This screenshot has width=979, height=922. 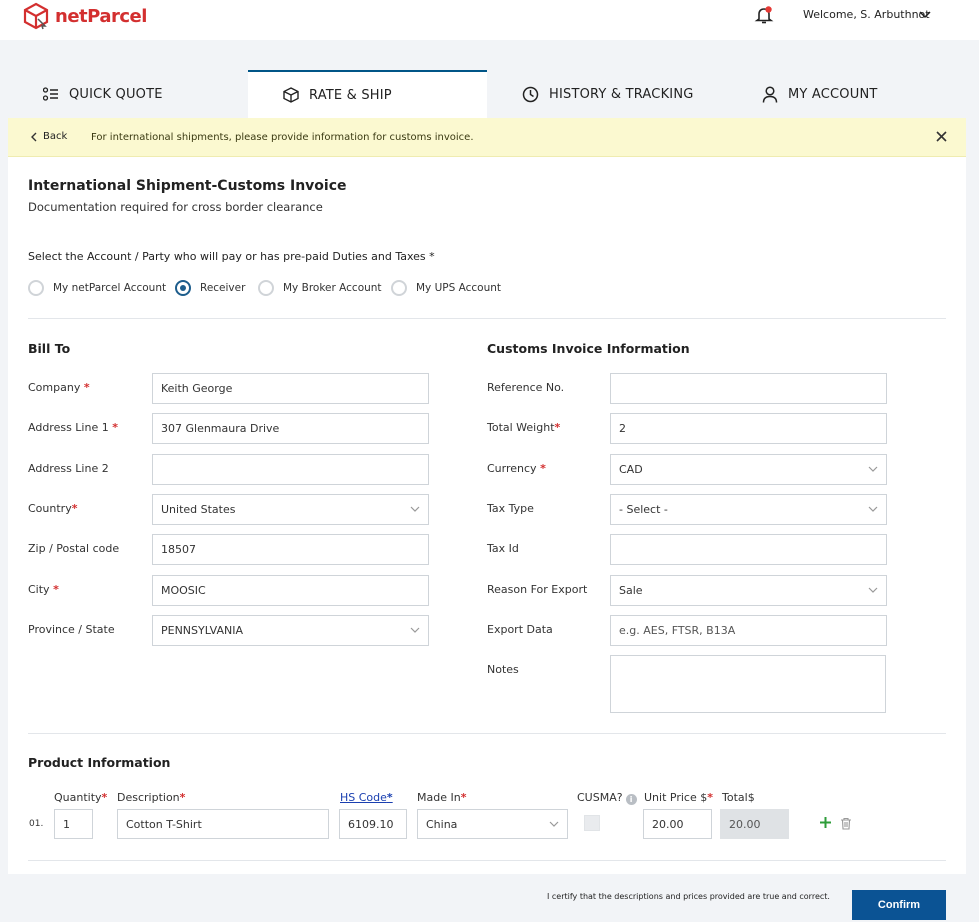 What do you see at coordinates (770, 94) in the screenshot?
I see `user-icon` at bounding box center [770, 94].